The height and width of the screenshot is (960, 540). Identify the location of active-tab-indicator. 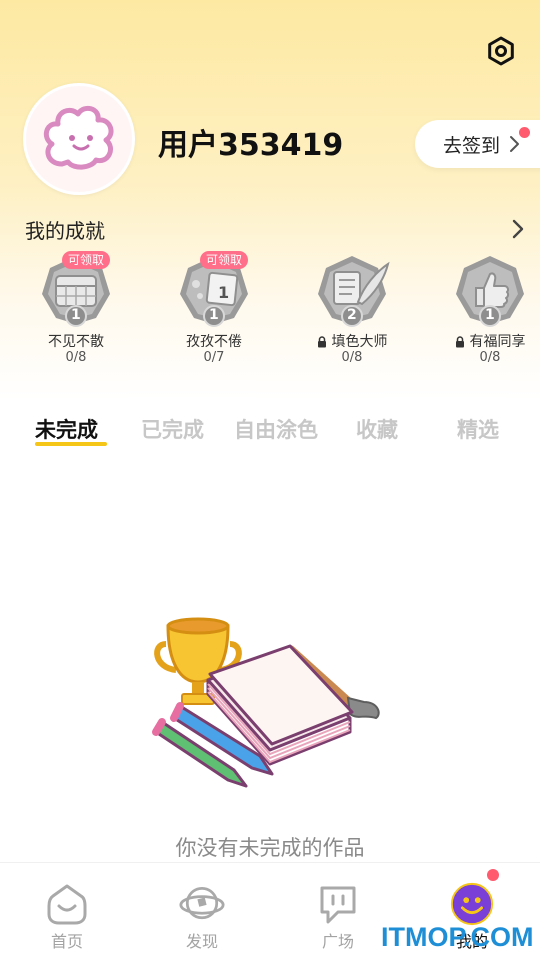
(71, 444).